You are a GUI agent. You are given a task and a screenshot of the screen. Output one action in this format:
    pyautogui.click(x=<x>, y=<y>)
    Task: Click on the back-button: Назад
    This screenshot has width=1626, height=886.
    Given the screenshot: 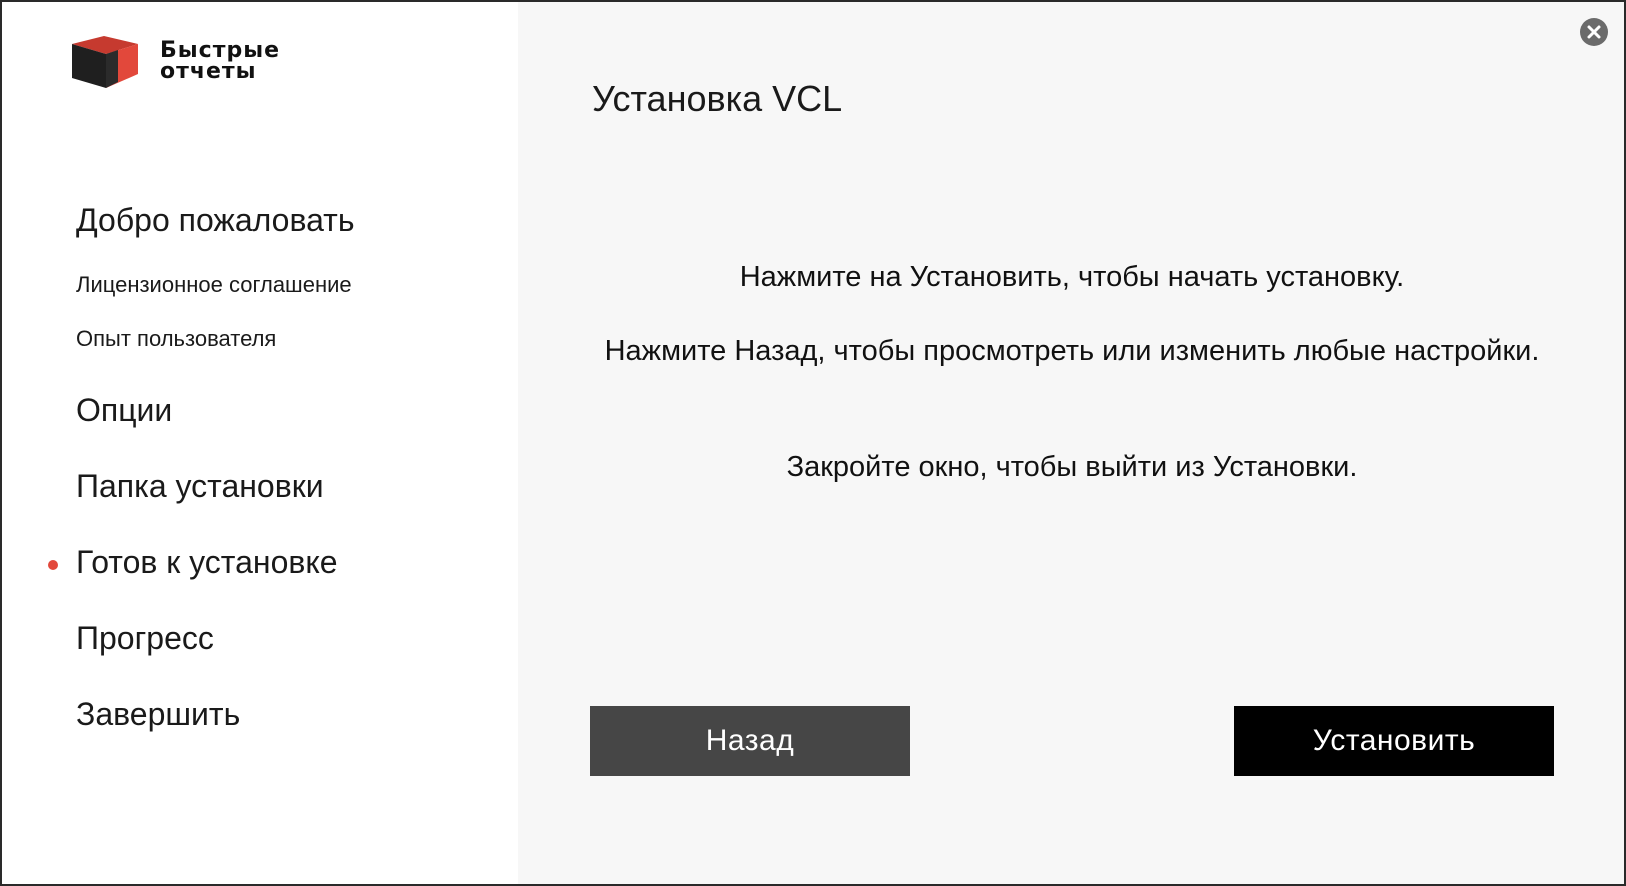 What is the action you would take?
    pyautogui.click(x=750, y=741)
    